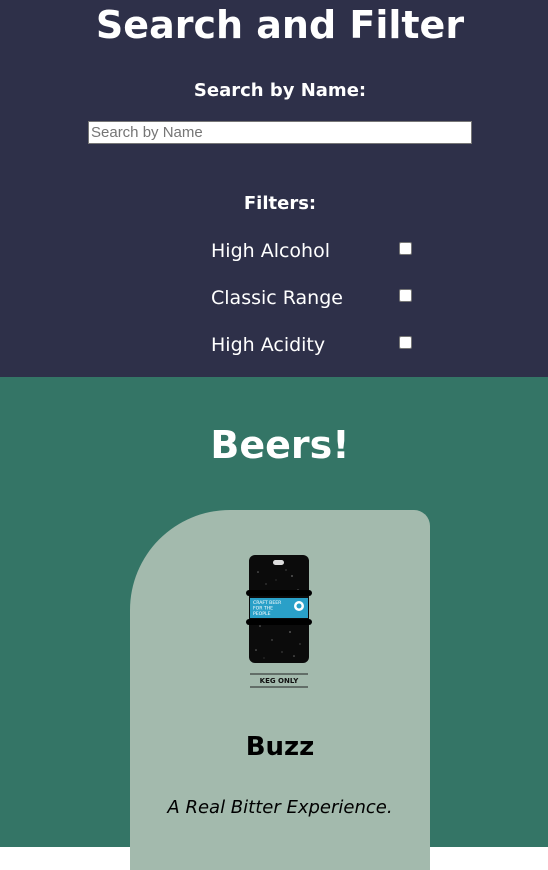 The image size is (548, 870). What do you see at coordinates (262, 614) in the screenshot?
I see `badge-text-line-3: PEOPLE` at bounding box center [262, 614].